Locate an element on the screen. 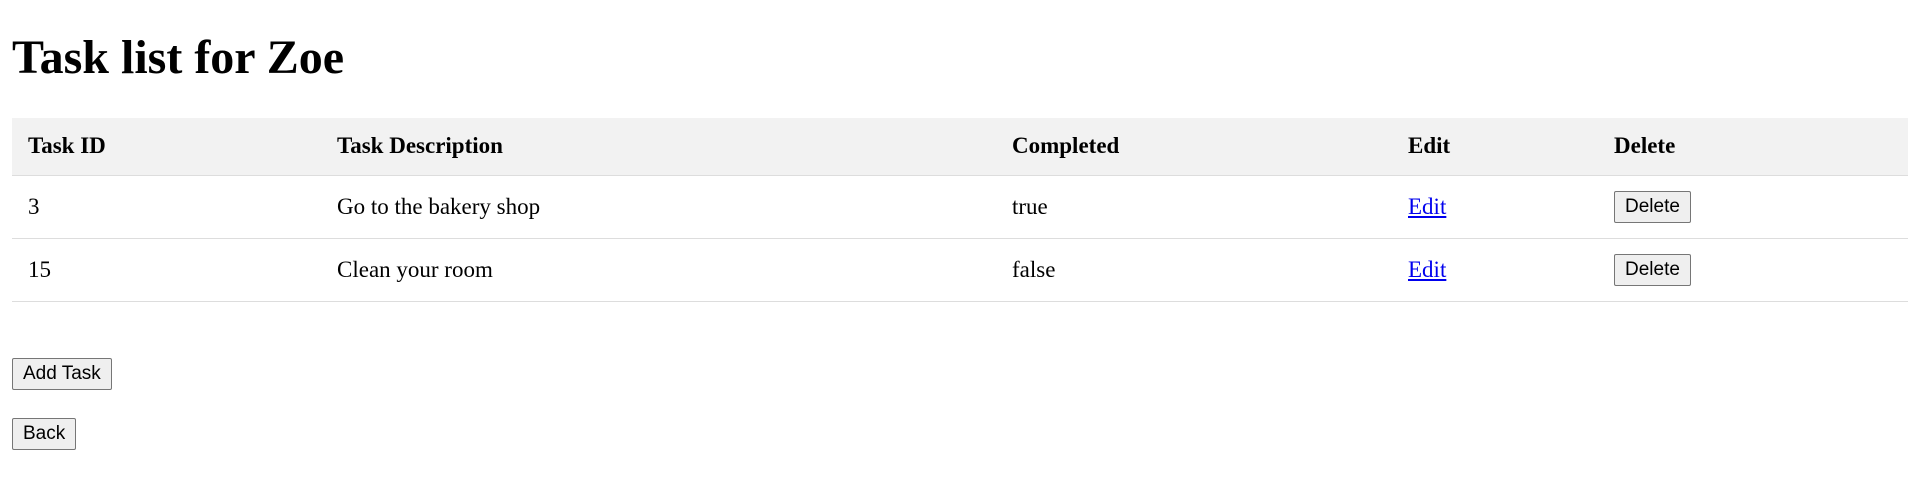 The height and width of the screenshot is (482, 1920). column-header-edit: Edit is located at coordinates (1495, 147).